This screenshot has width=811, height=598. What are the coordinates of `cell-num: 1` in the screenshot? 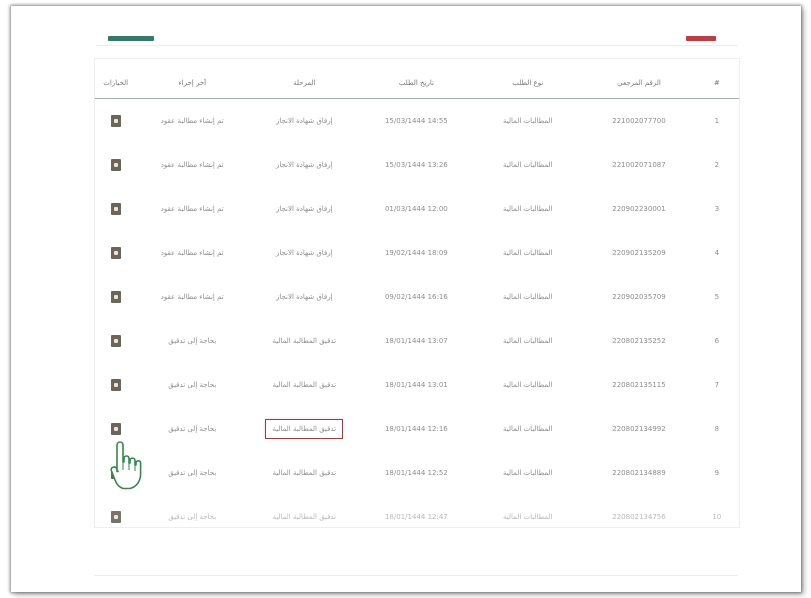 It's located at (717, 121).